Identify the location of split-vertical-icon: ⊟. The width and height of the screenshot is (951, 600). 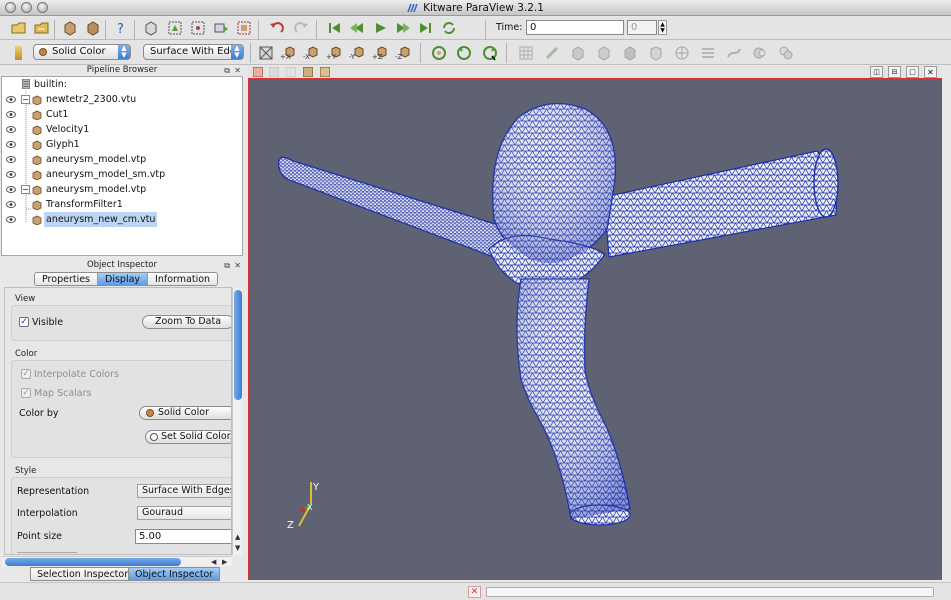
(894, 72).